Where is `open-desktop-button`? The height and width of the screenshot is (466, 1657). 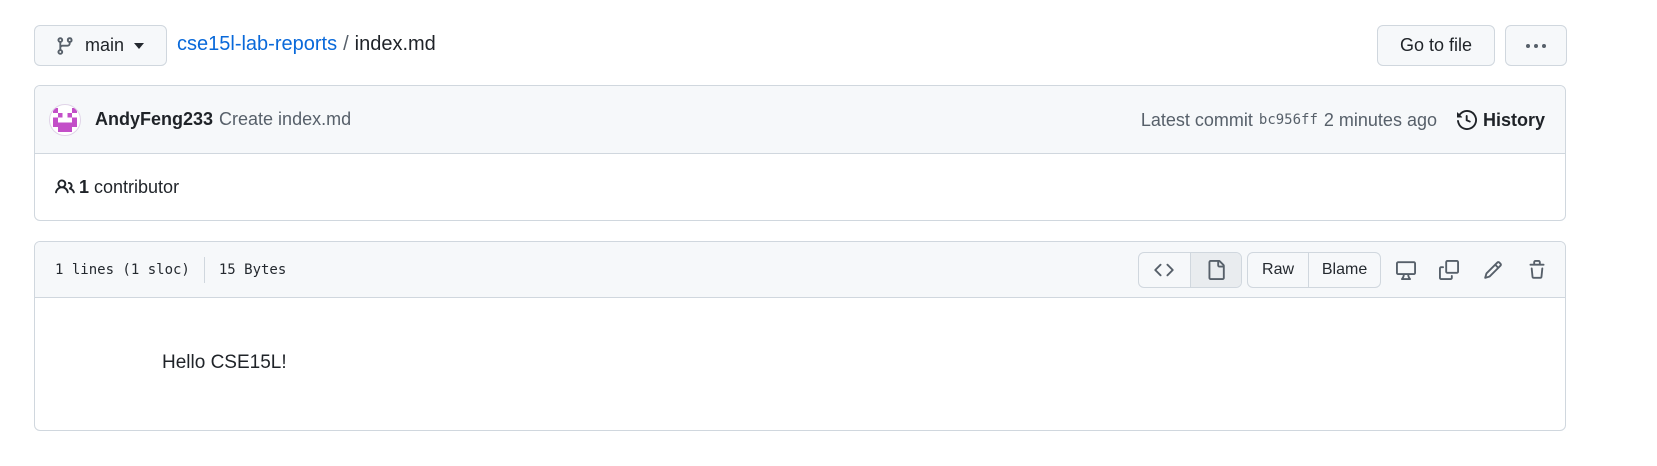 open-desktop-button is located at coordinates (1406, 270).